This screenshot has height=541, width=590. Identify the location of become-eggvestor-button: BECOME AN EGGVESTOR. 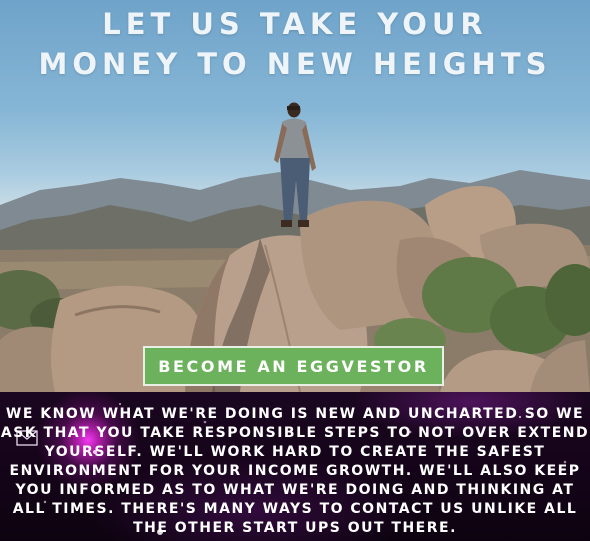
(293, 366).